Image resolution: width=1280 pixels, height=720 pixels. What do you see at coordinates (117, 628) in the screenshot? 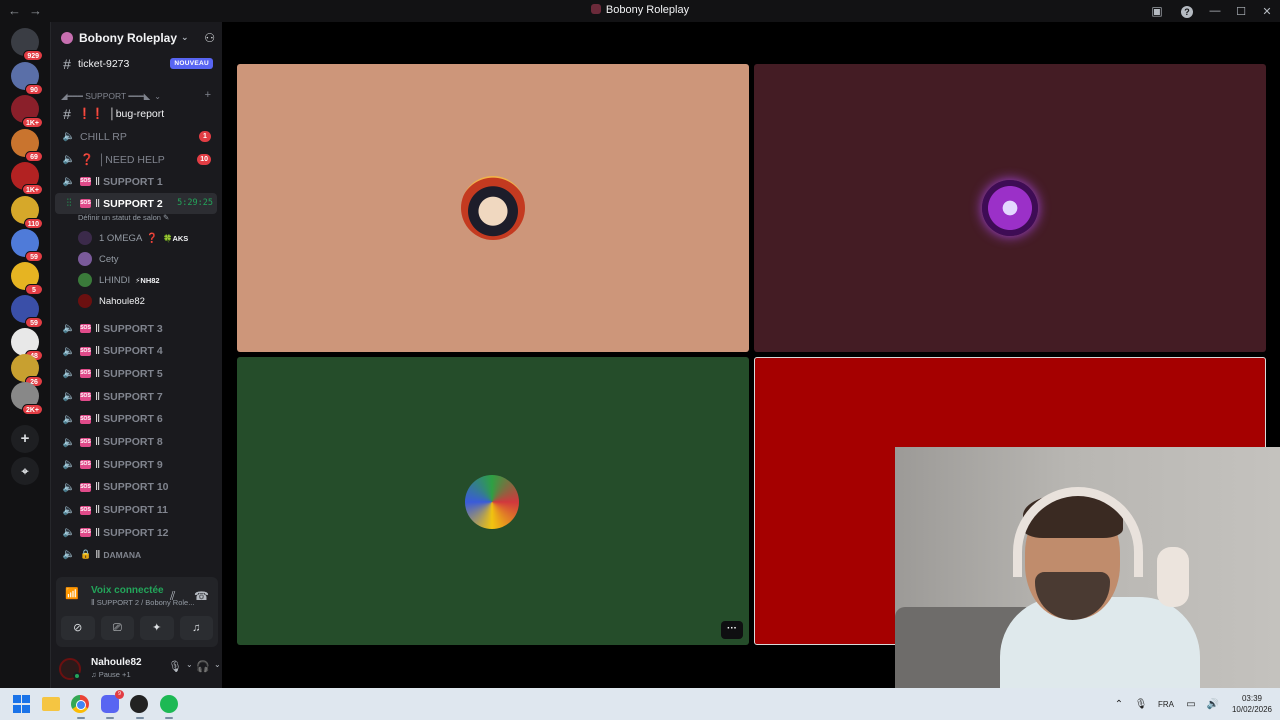
I see `screen-share-button: ⎚` at bounding box center [117, 628].